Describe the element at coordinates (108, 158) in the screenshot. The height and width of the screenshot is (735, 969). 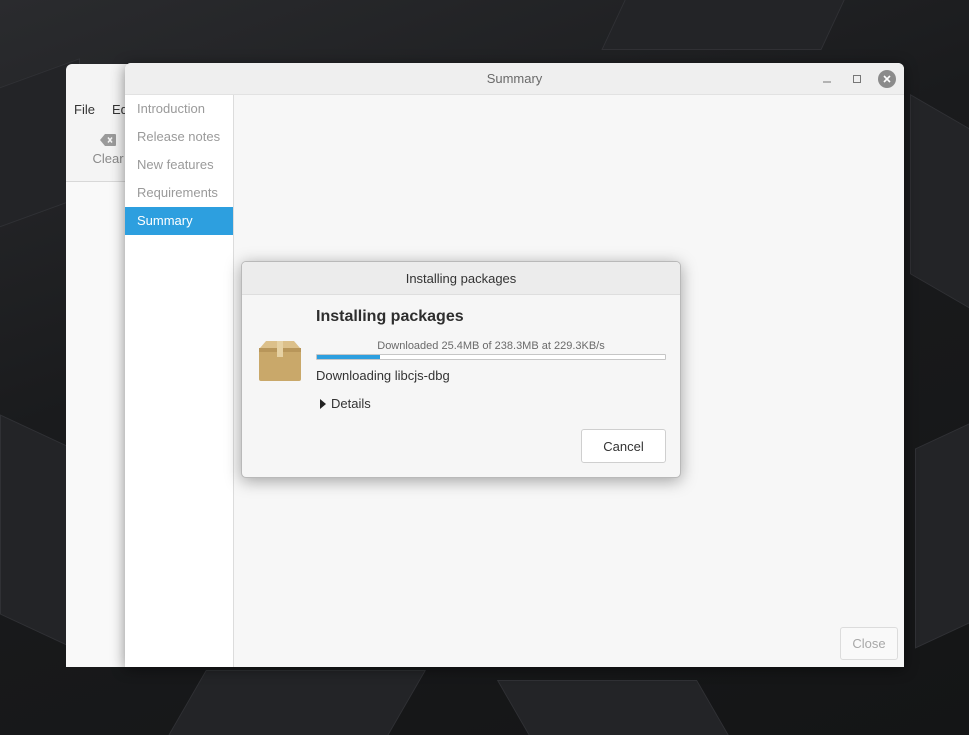
I see `clear-label: Clear` at that location.